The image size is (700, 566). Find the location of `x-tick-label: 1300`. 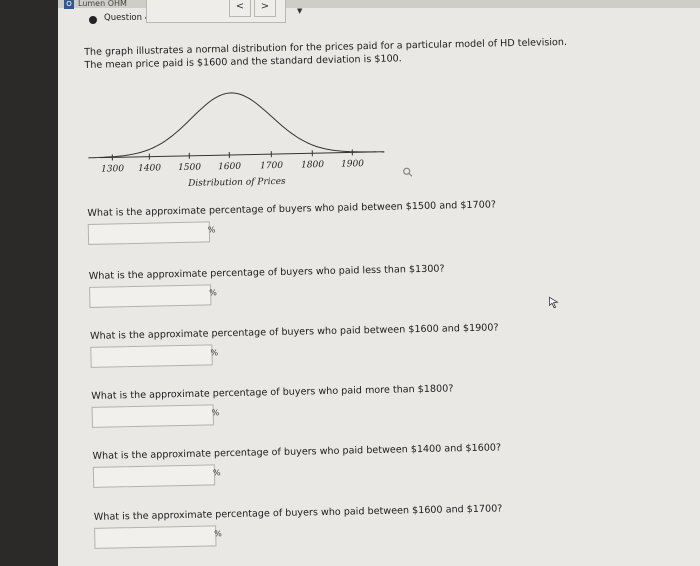

x-tick-label: 1300 is located at coordinates (112, 169).